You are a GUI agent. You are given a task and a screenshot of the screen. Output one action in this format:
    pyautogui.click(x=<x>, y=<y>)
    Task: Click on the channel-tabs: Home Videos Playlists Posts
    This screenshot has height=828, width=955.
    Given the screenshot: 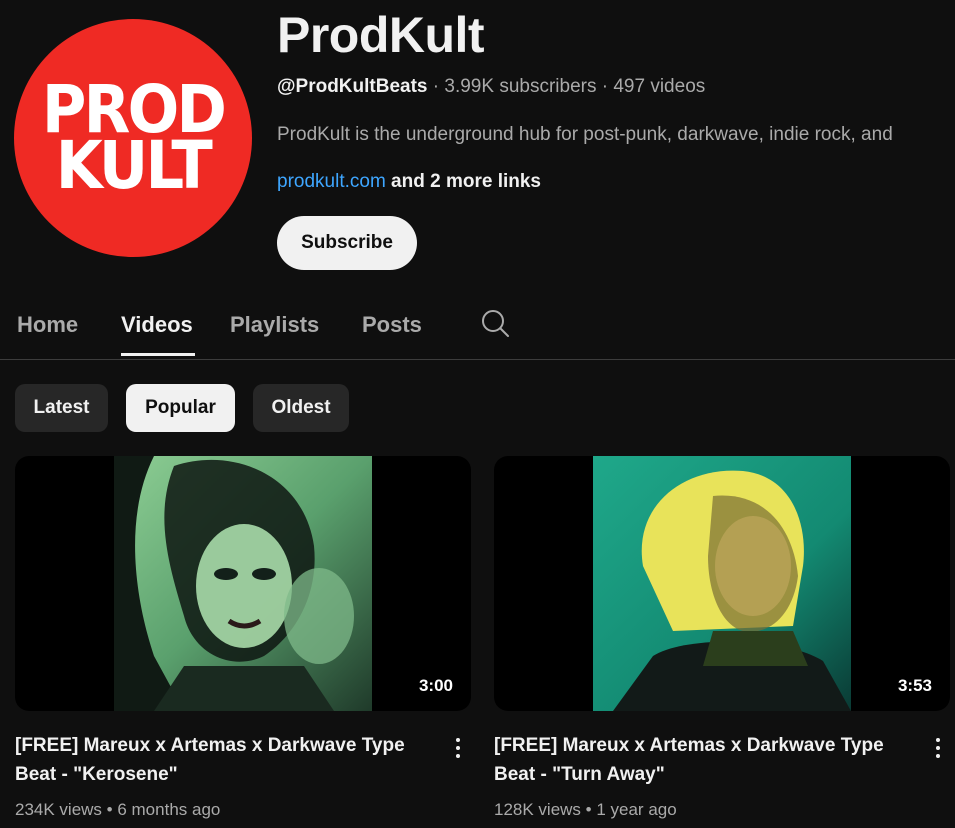 What is the action you would take?
    pyautogui.click(x=477, y=327)
    